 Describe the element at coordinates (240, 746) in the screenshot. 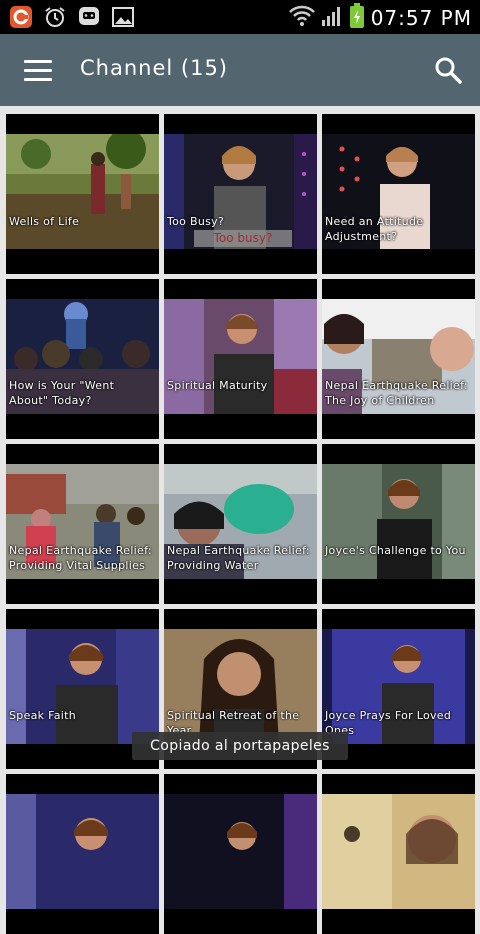

I see `toast-message: Copiado al portapapeles` at that location.